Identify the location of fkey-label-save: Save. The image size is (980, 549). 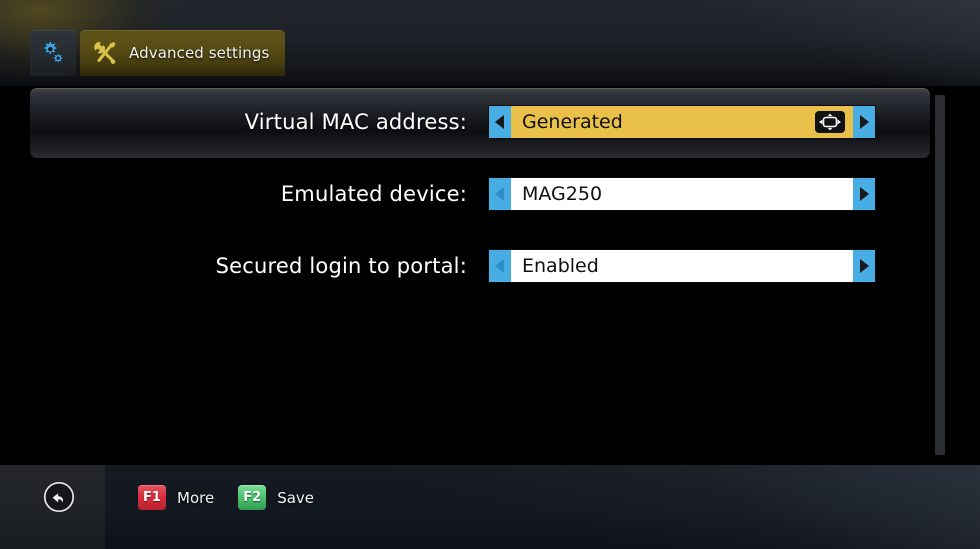
(296, 497).